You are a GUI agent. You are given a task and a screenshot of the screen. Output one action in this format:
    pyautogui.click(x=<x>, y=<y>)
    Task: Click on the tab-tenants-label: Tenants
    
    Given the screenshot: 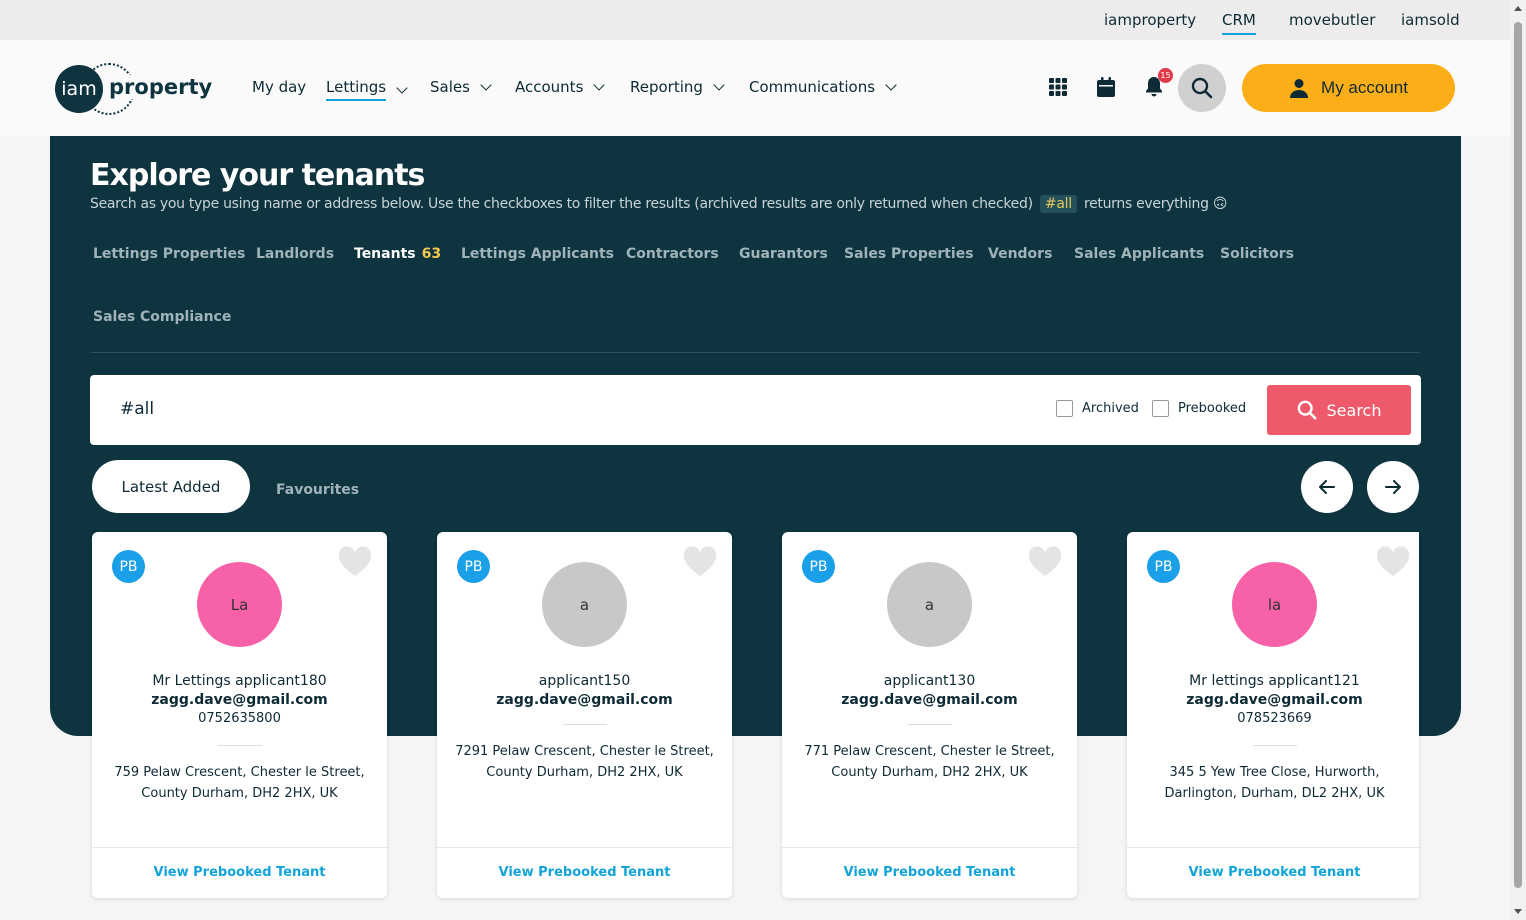 What is the action you would take?
    pyautogui.click(x=385, y=254)
    